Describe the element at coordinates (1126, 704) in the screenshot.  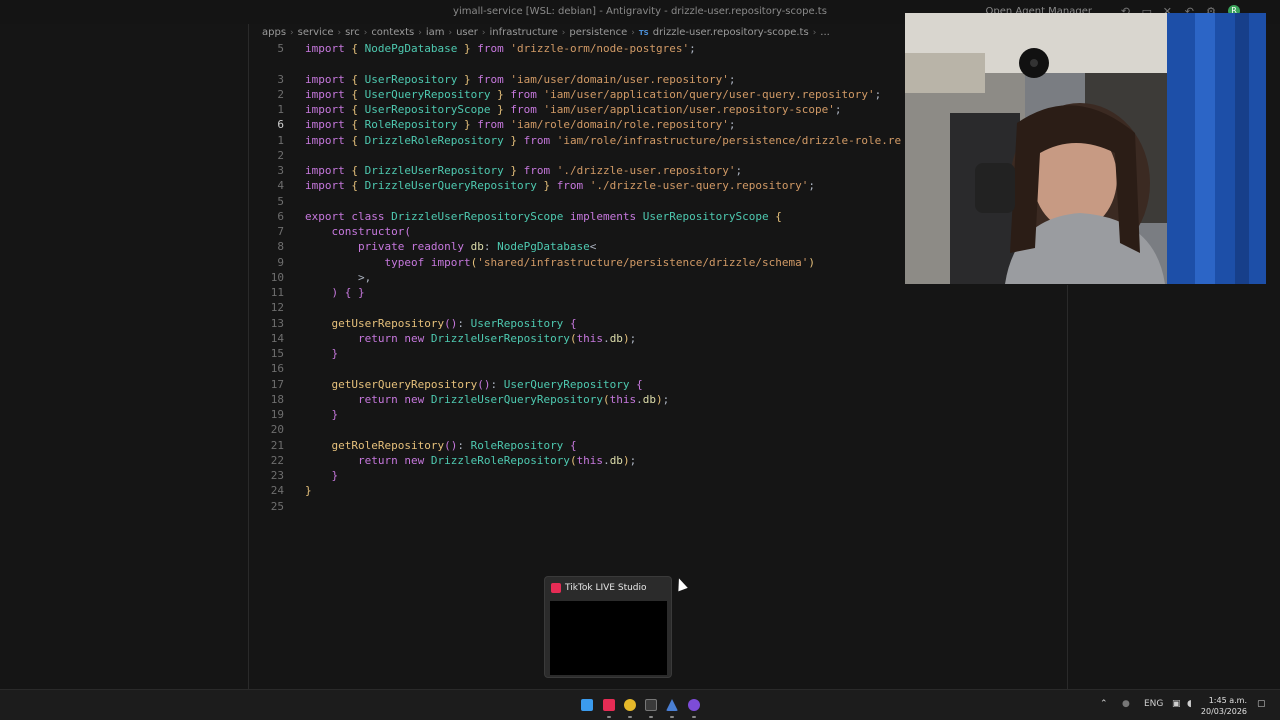
I see `microphone-icon: ●` at that location.